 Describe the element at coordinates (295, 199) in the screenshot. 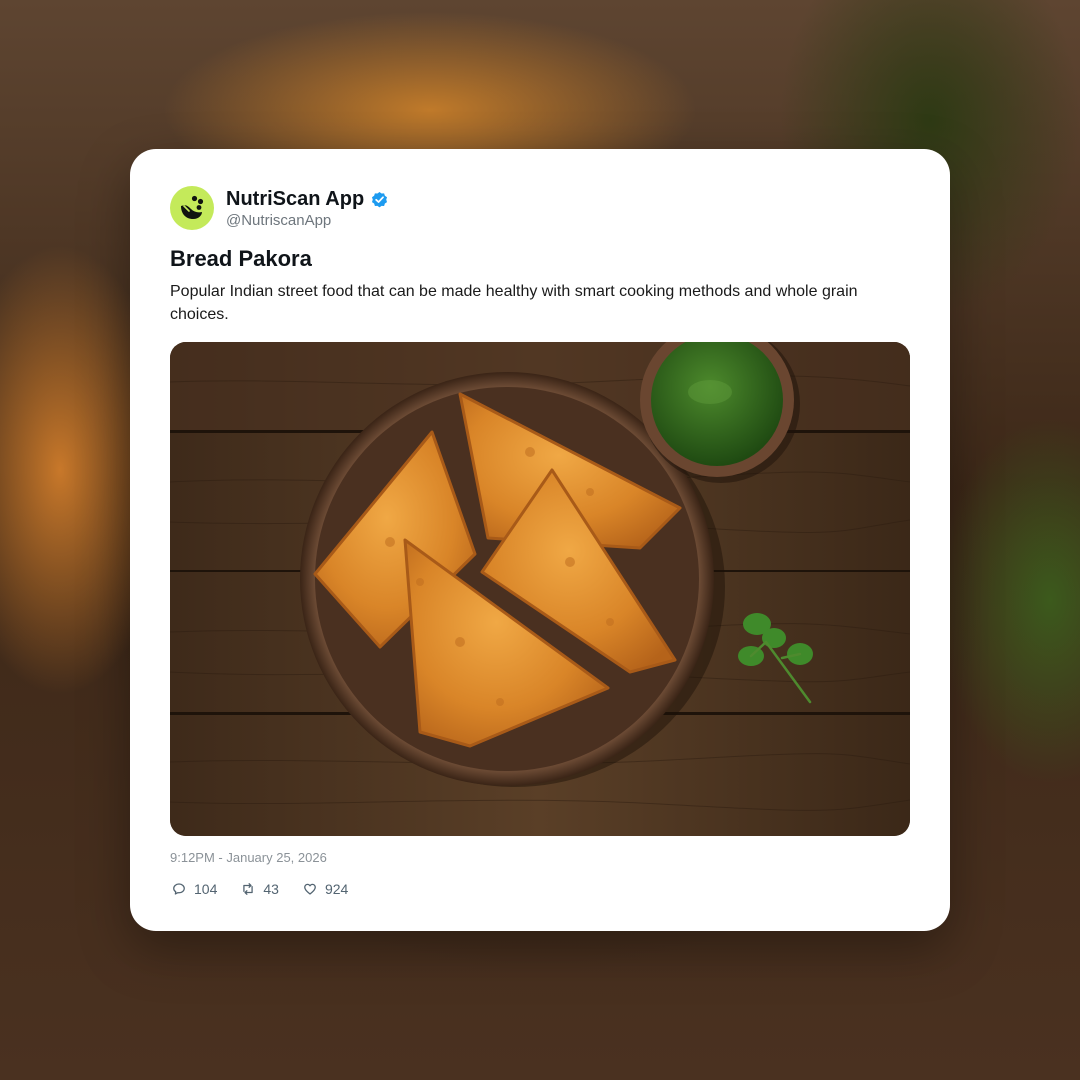

I see `author-name: NutriScan App` at that location.